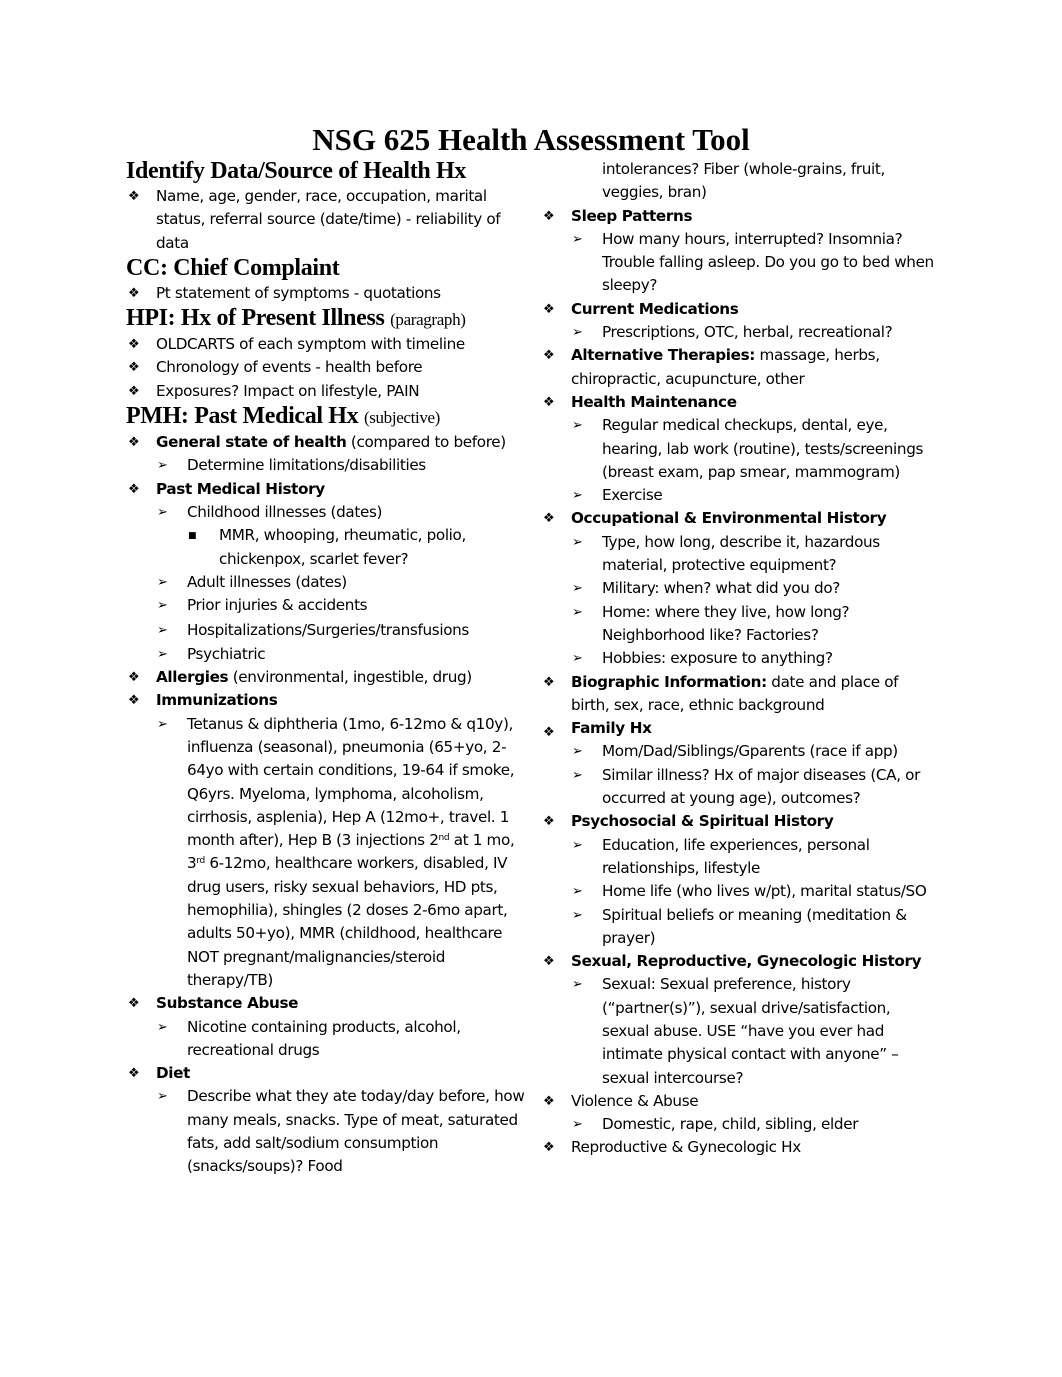 The image size is (1062, 1377). I want to click on list-item: ❖ OLDCARTS of each symptom with timeline, so click(328, 344).